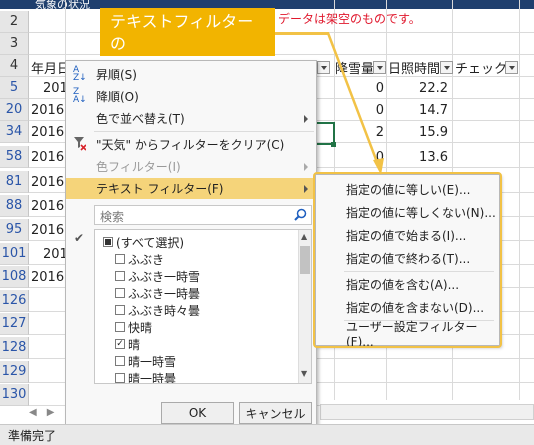 This screenshot has height=445, width=534. I want to click on table-cell: 13.6, so click(418, 157).